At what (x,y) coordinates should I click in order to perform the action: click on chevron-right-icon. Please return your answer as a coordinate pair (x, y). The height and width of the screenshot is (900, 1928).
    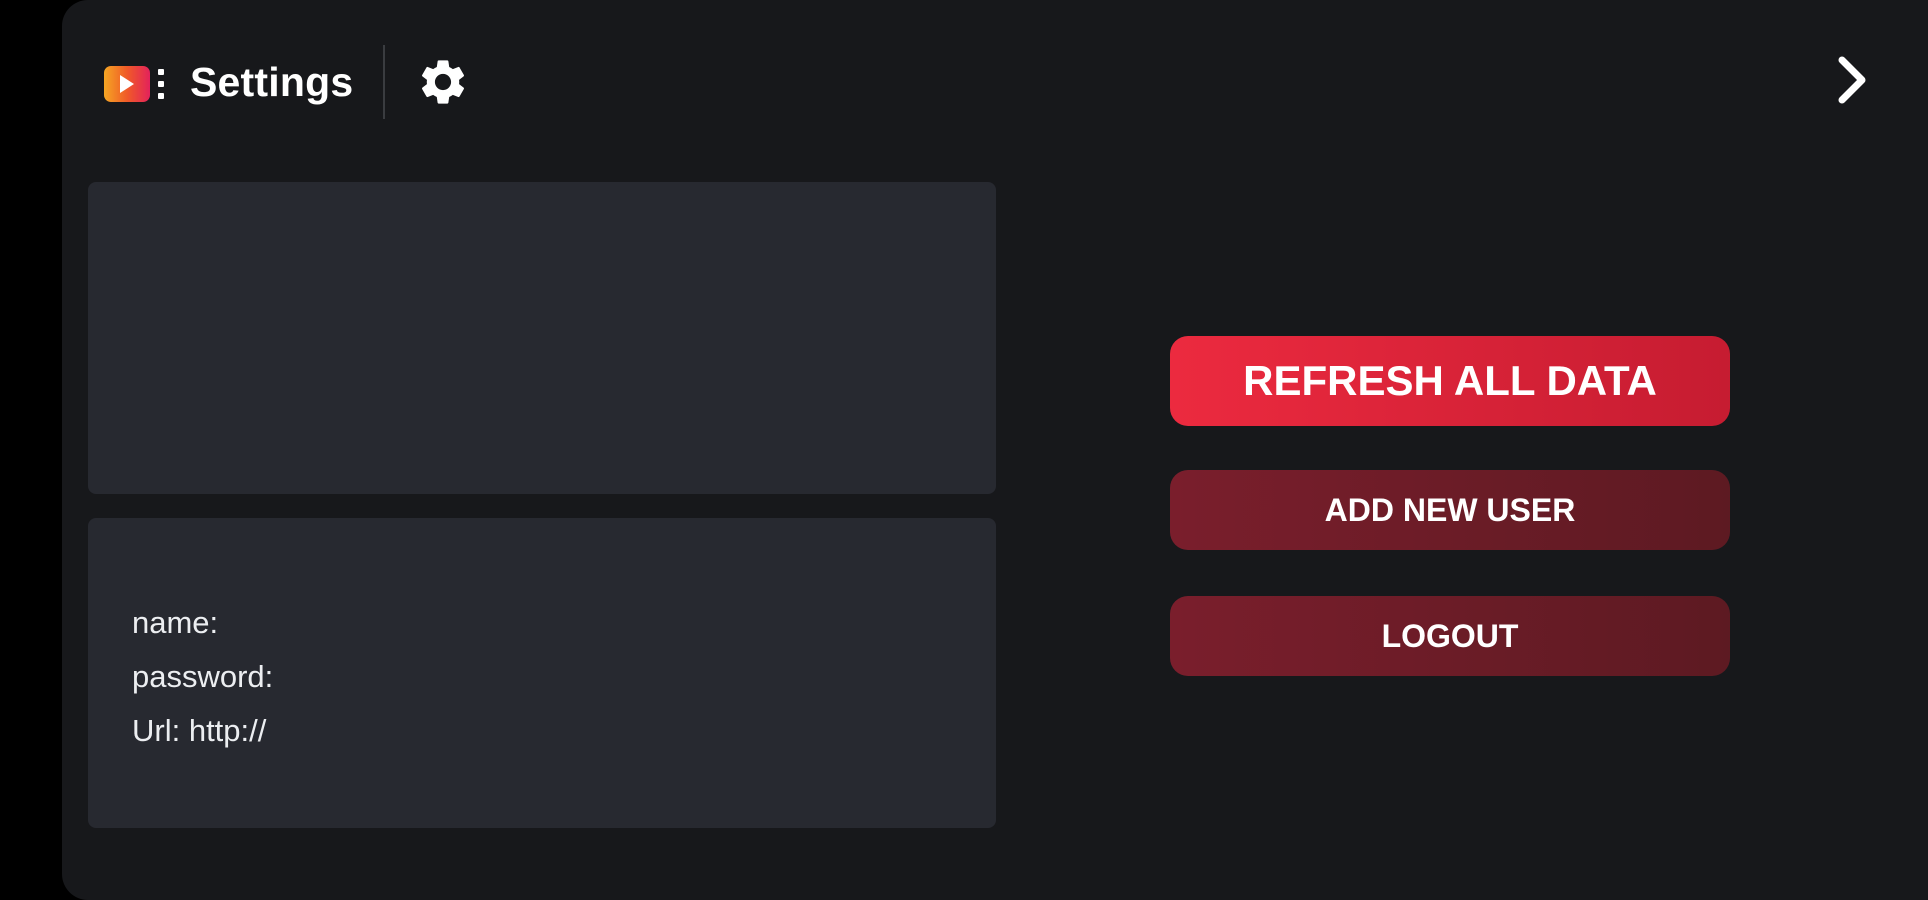
    Looking at the image, I should click on (1852, 80).